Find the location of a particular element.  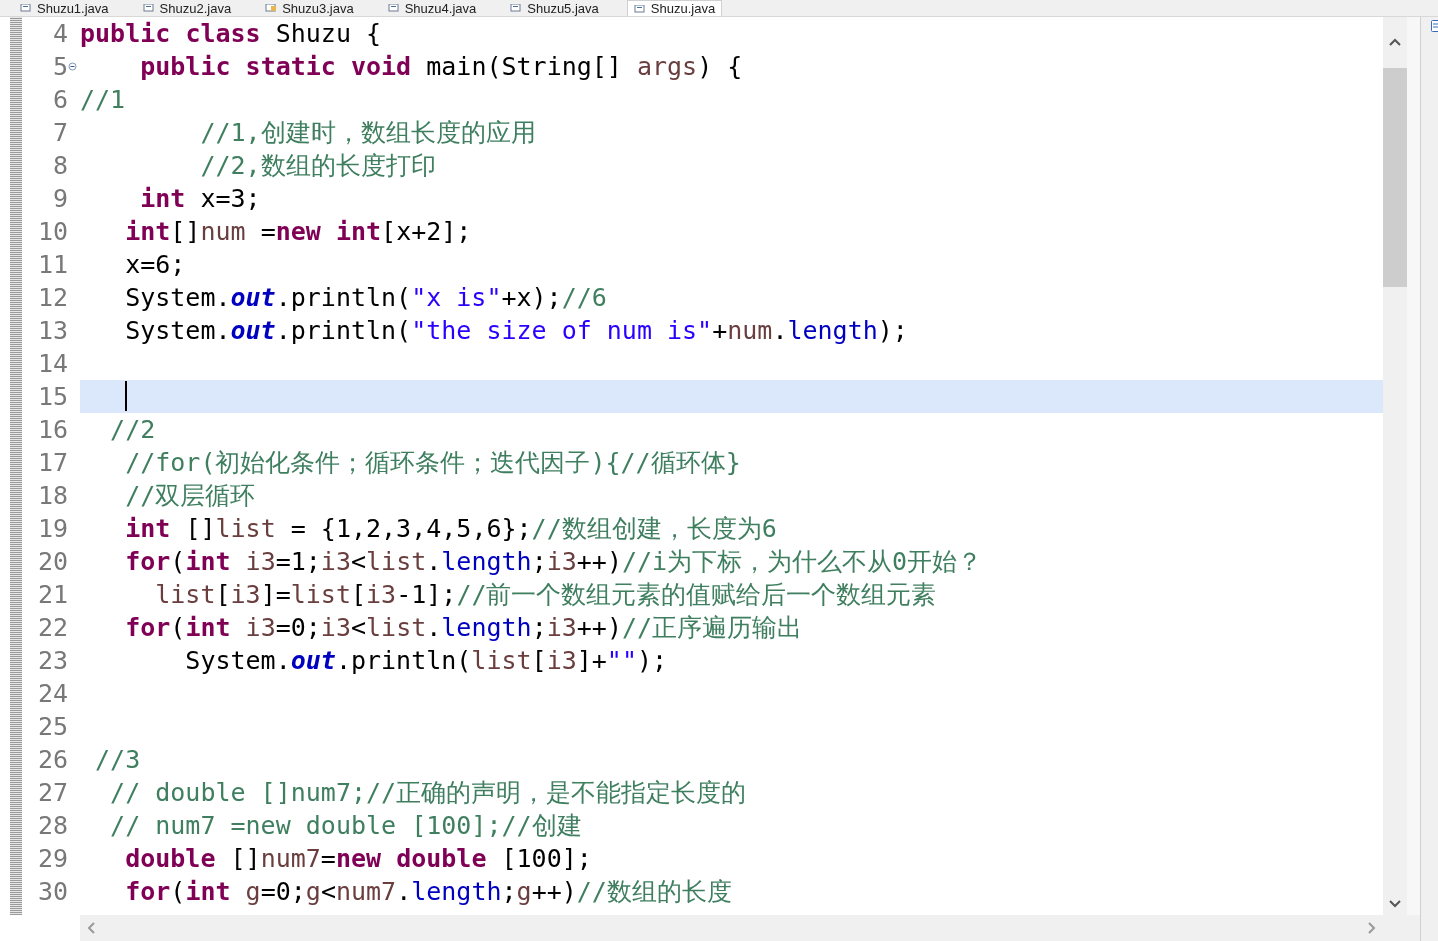

editor-tab: Shuzu3.java is located at coordinates (309, 8).